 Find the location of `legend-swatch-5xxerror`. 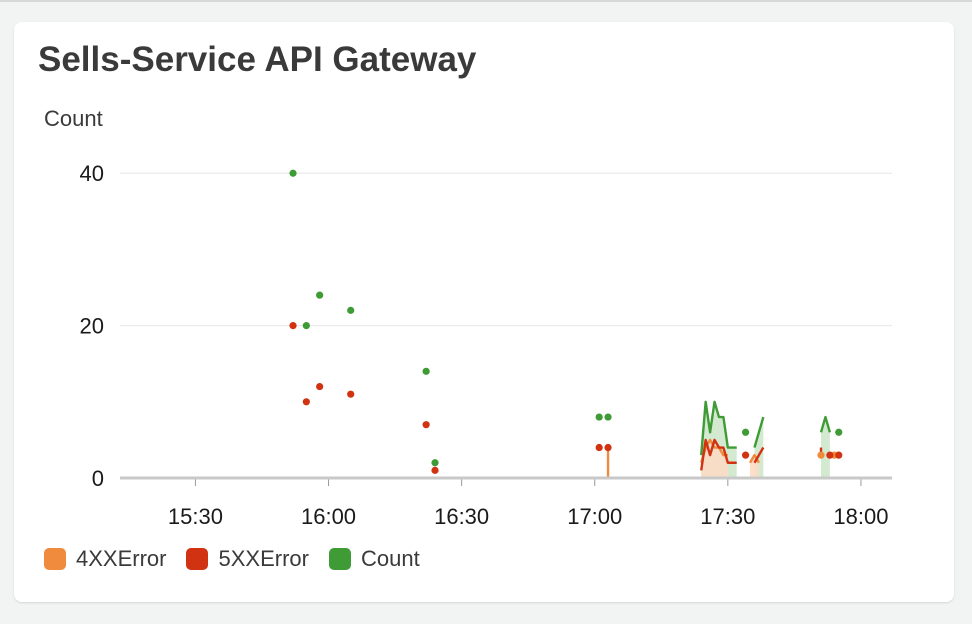

legend-swatch-5xxerror is located at coordinates (197, 559).